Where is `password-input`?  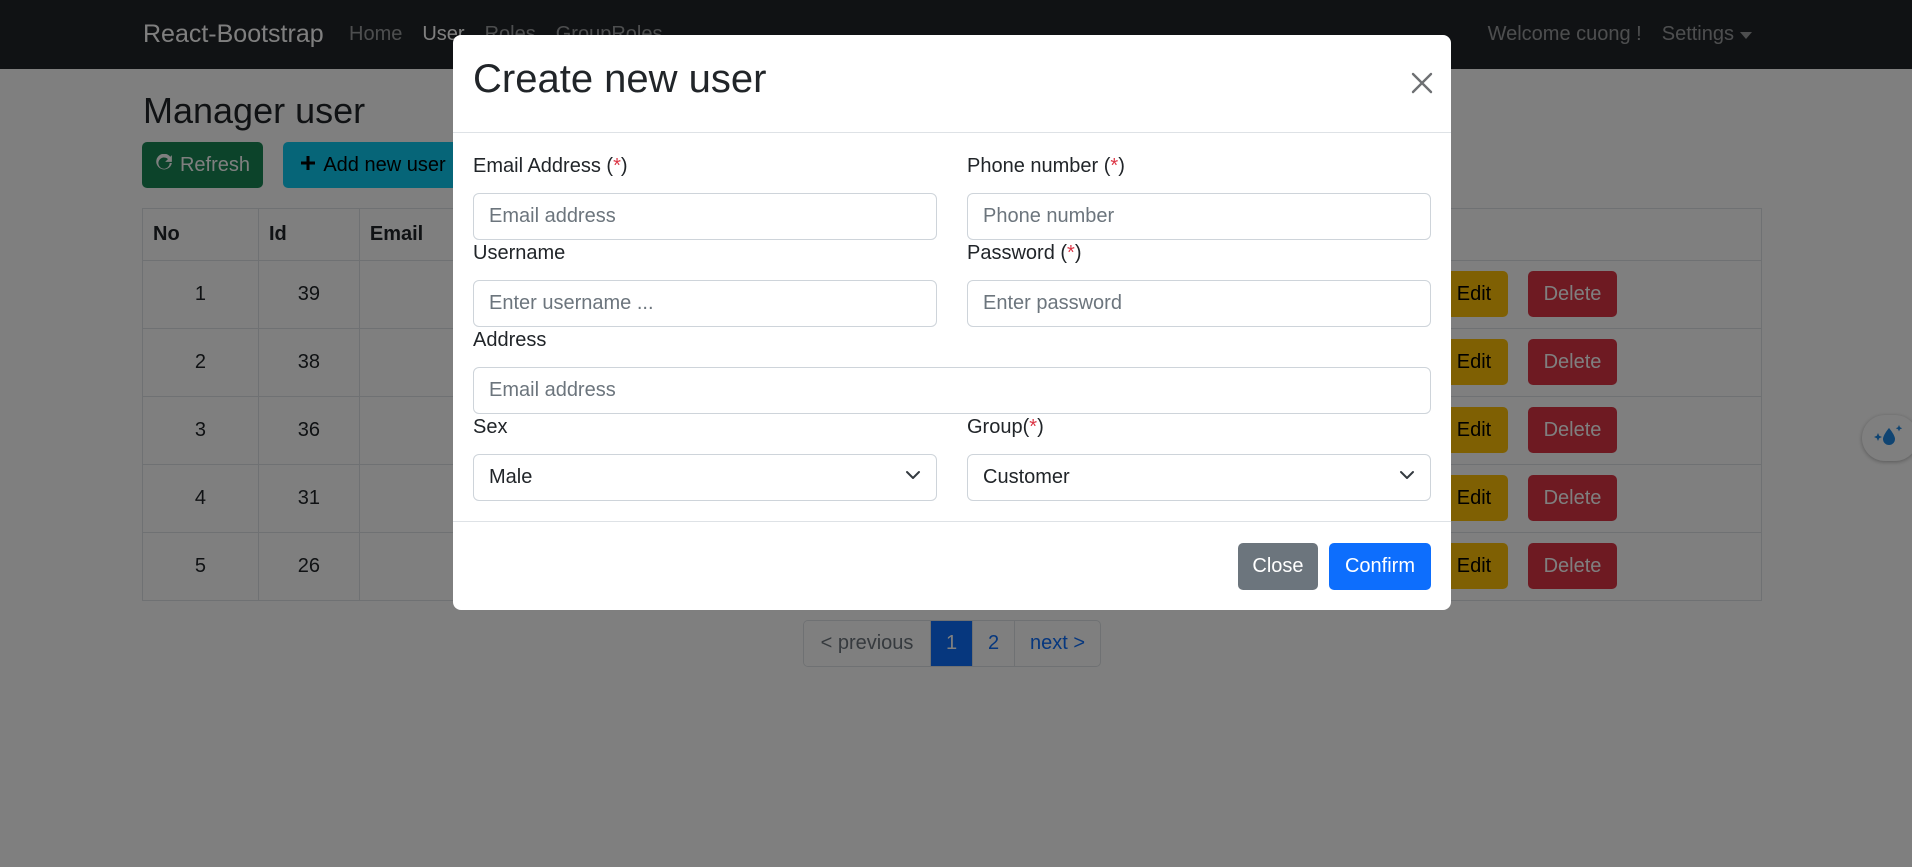 password-input is located at coordinates (1199, 303).